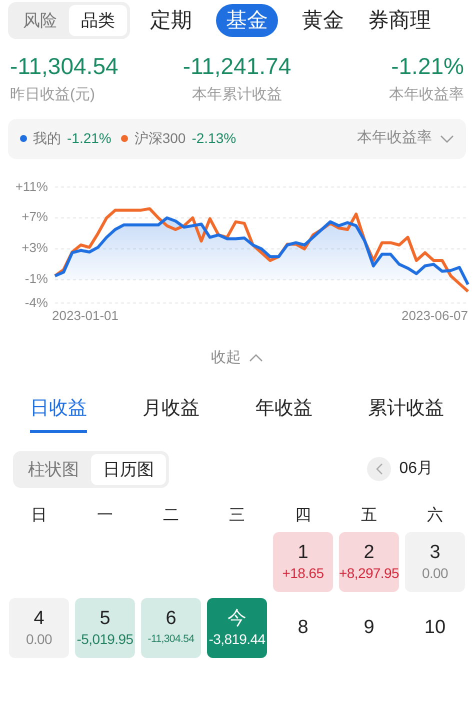 The height and width of the screenshot is (718, 474). I want to click on day-number: 2, so click(369, 553).